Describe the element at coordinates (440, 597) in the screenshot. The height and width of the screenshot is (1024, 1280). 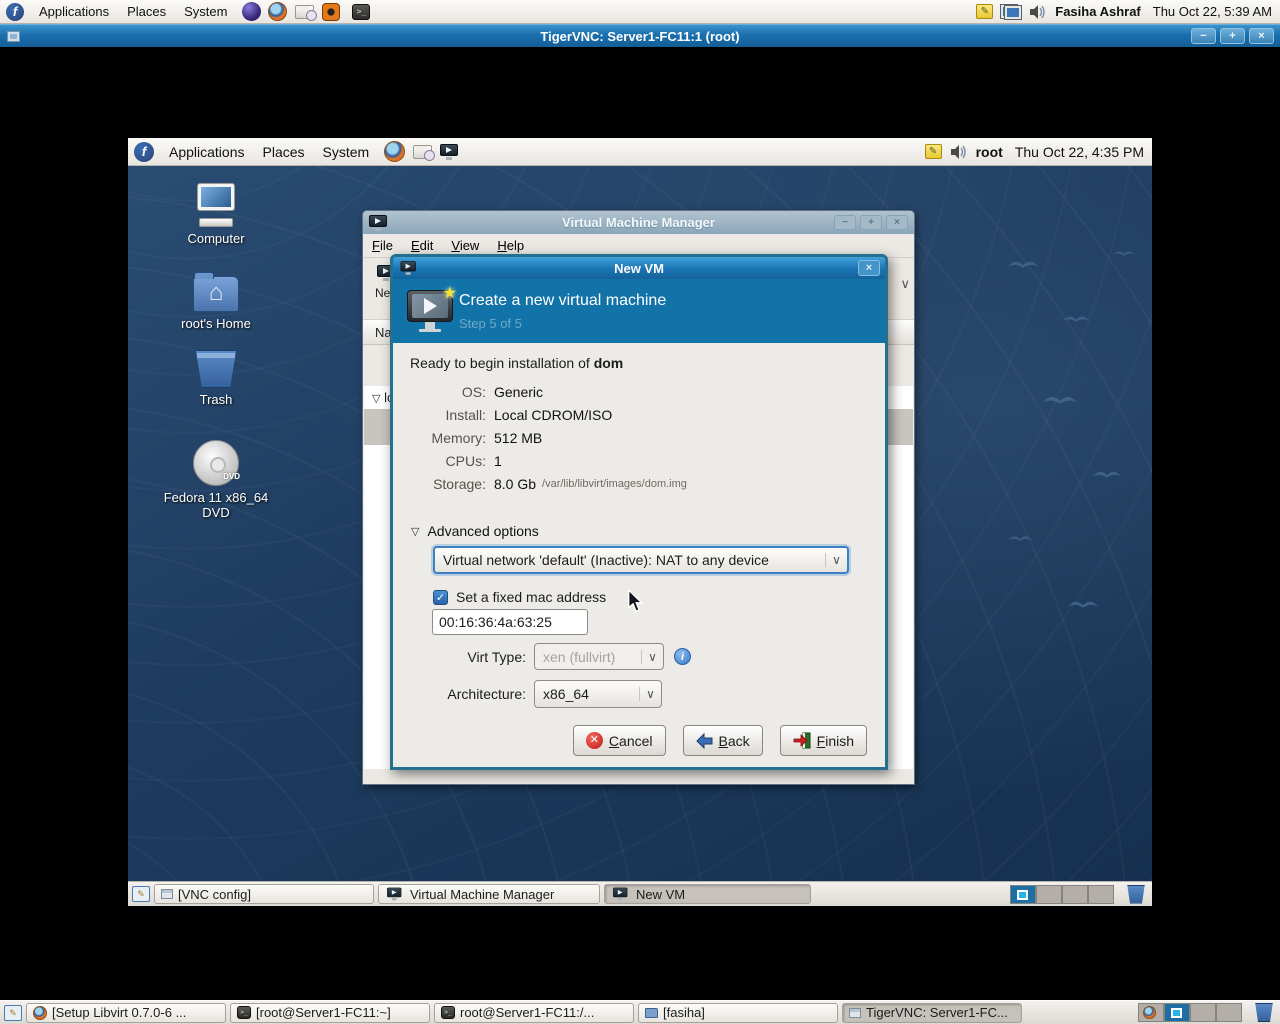
I see `mac-checkbox: ✓` at that location.